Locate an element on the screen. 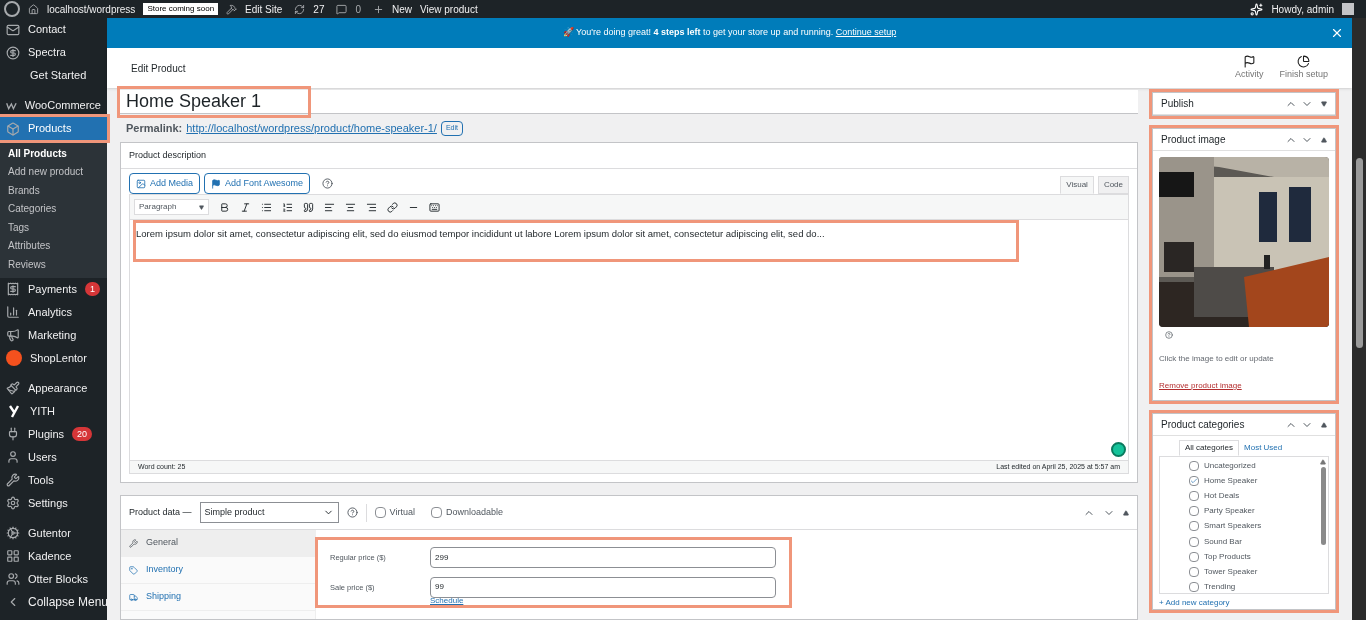  category-label: Trending is located at coordinates (1220, 587).